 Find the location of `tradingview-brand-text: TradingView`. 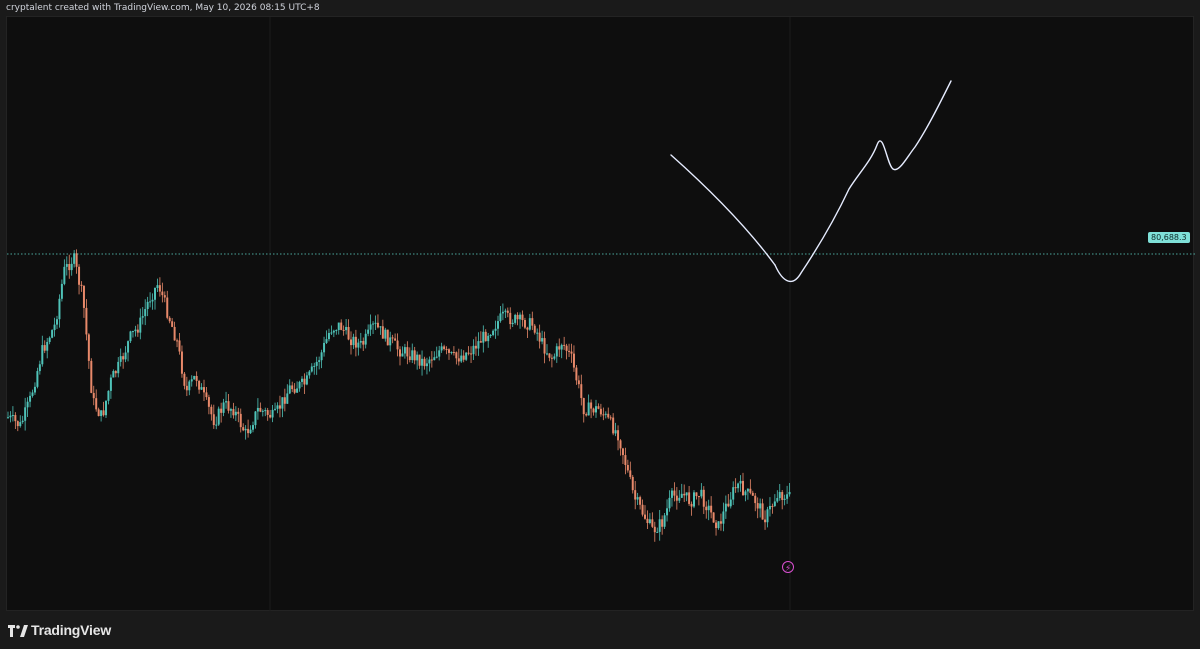

tradingview-brand-text: TradingView is located at coordinates (71, 630).